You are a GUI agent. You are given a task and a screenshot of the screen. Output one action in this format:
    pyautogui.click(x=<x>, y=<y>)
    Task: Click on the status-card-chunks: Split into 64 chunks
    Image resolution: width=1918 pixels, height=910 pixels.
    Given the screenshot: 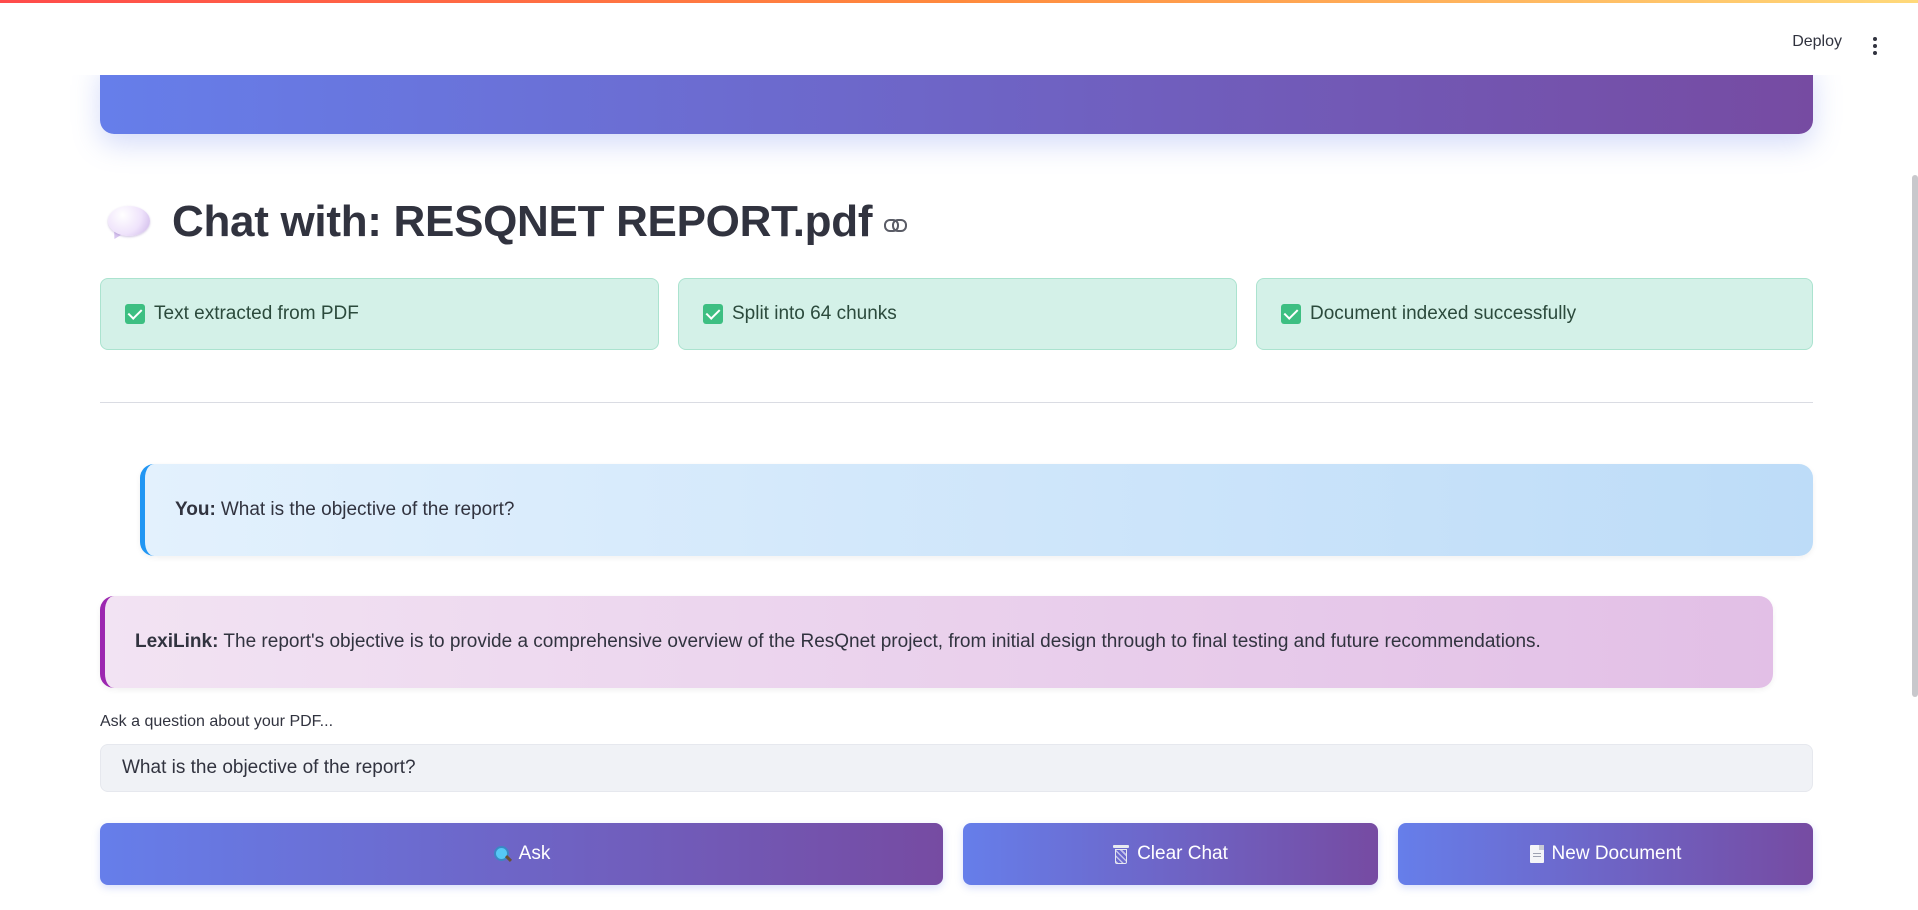 What is the action you would take?
    pyautogui.click(x=957, y=314)
    